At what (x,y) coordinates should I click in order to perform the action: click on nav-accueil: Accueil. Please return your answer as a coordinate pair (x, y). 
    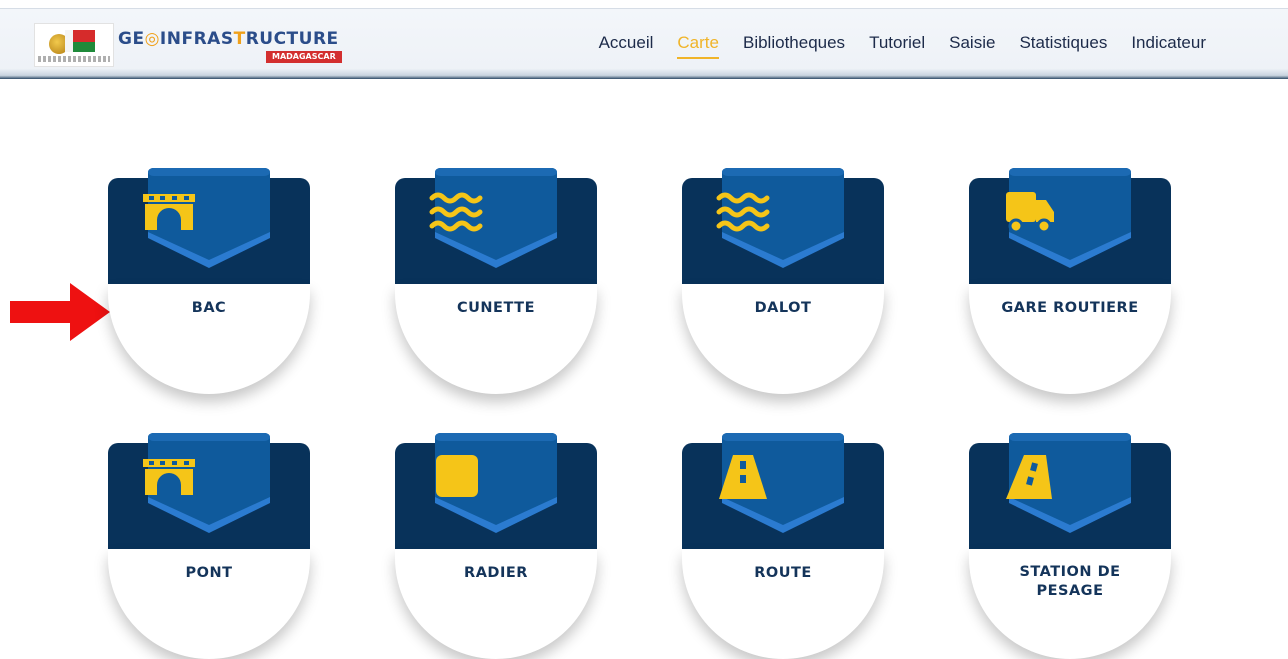
    Looking at the image, I should click on (626, 43).